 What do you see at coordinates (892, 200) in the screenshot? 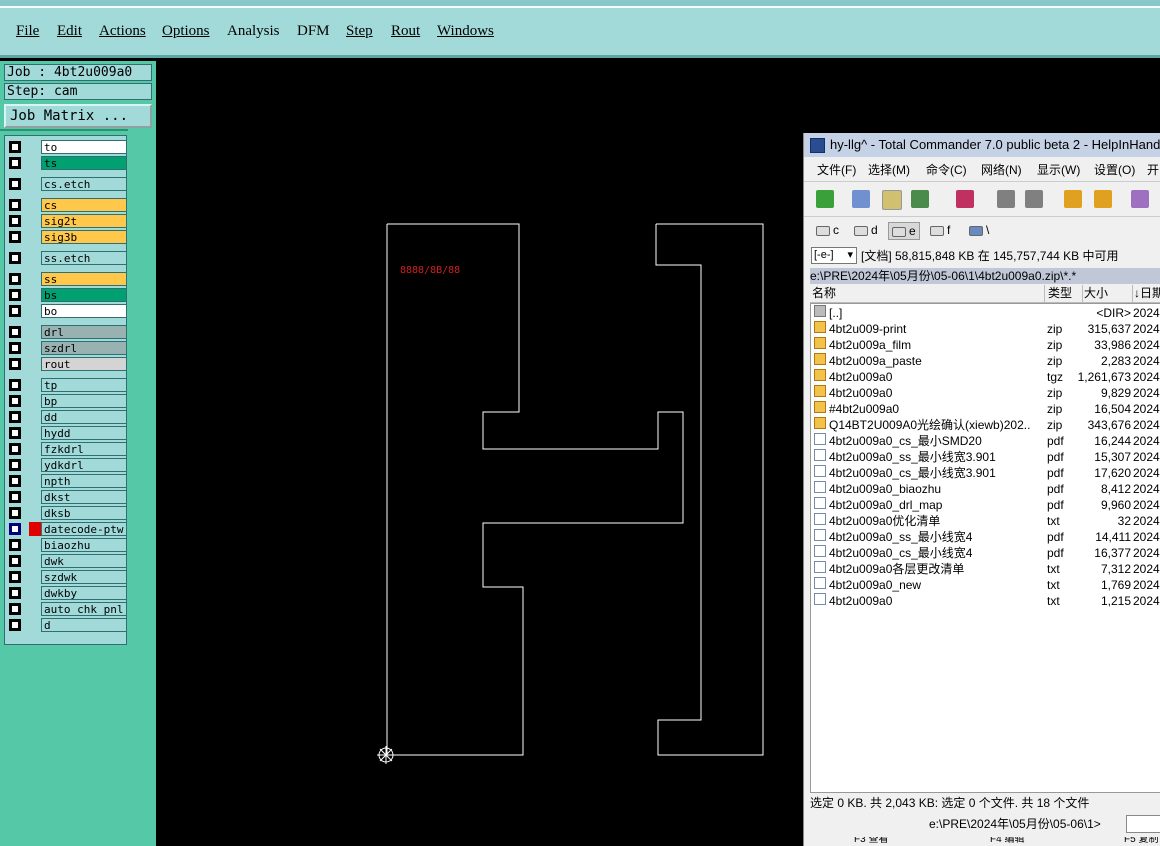
I see `tree-view-icon` at bounding box center [892, 200].